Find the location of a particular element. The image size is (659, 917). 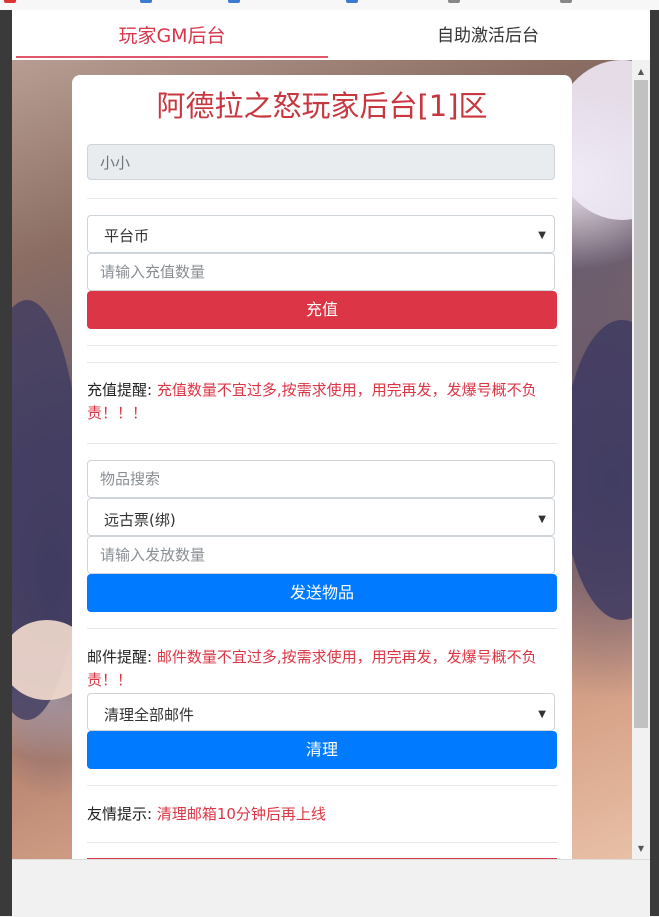

recharge-amount-input is located at coordinates (321, 272).